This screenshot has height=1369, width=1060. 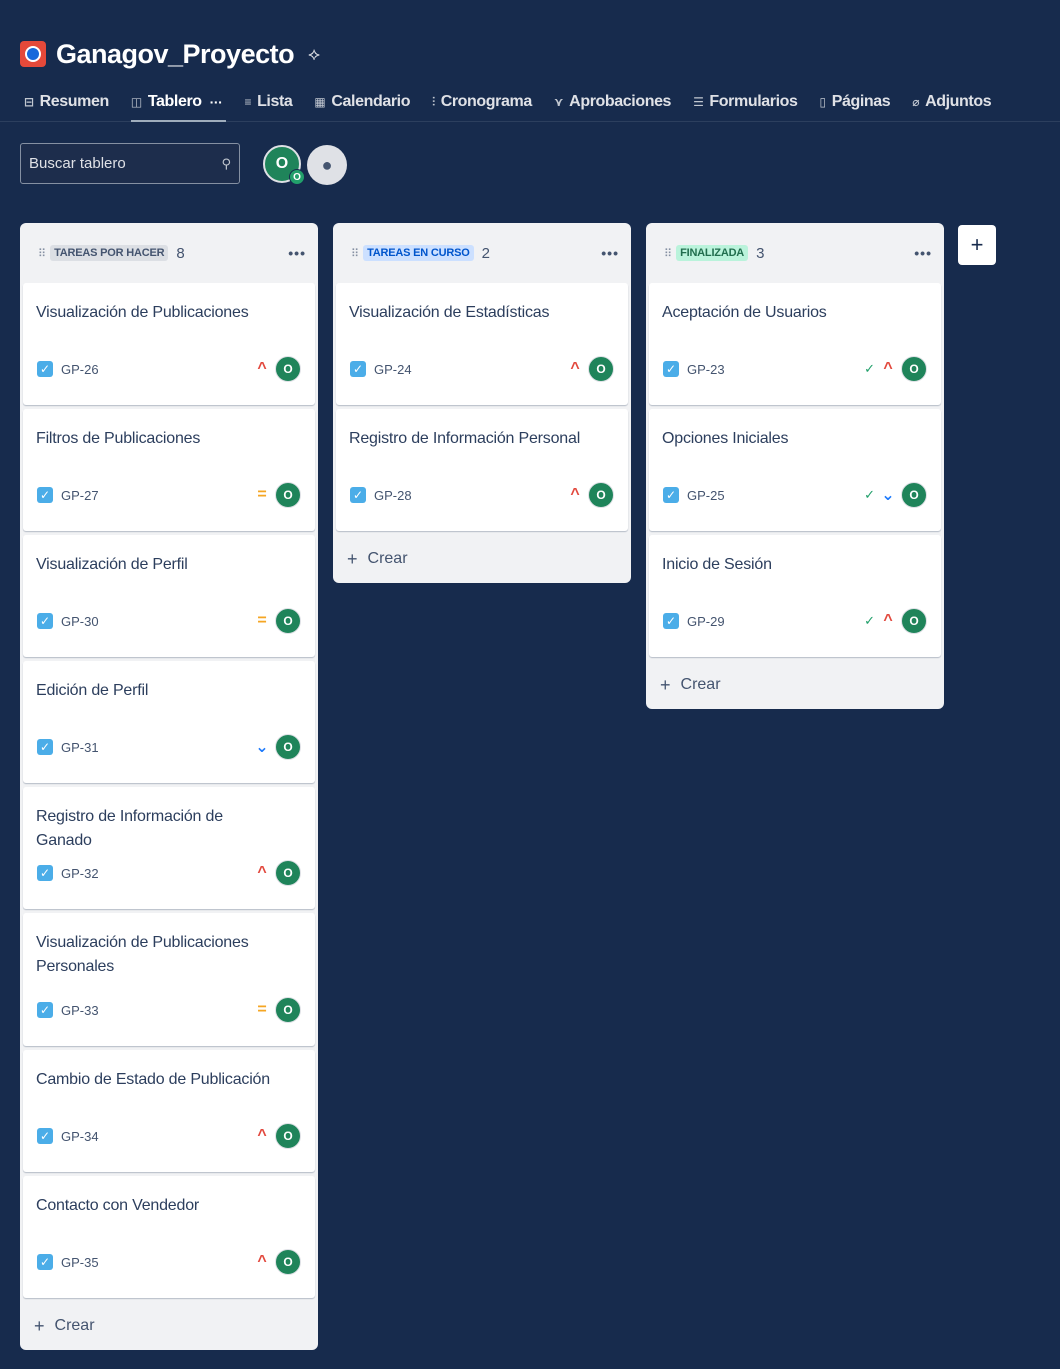 I want to click on issue-key: GP-33, so click(x=80, y=1010).